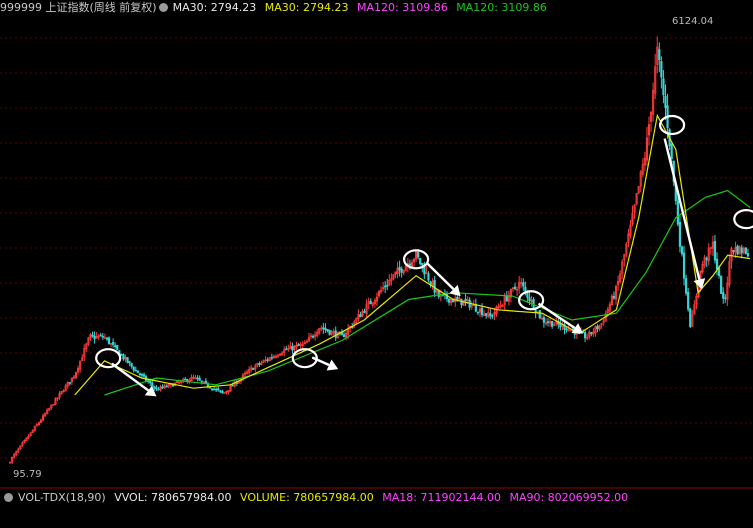 The height and width of the screenshot is (528, 753). What do you see at coordinates (569, 497) in the screenshot?
I see `ma90-value: MA90: 802069952.00` at bounding box center [569, 497].